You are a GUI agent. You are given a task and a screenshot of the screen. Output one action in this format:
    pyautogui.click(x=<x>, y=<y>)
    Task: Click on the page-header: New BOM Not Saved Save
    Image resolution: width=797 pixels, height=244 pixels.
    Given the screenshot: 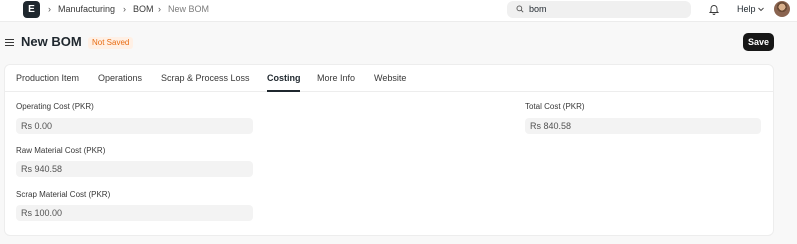 What is the action you would take?
    pyautogui.click(x=398, y=43)
    